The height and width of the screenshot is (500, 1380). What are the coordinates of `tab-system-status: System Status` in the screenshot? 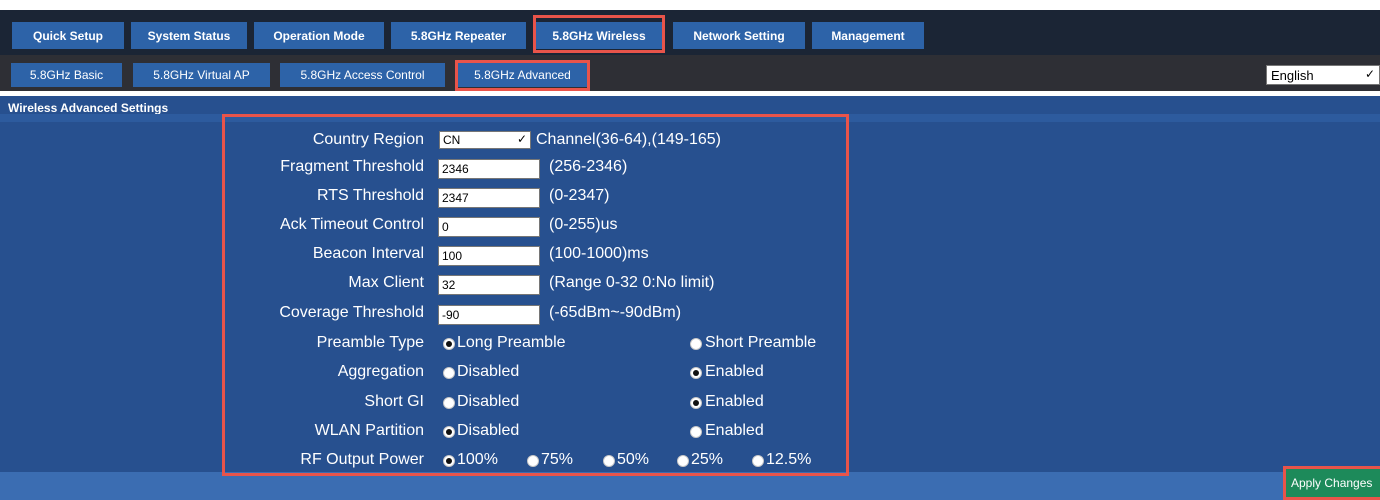 It's located at (189, 35).